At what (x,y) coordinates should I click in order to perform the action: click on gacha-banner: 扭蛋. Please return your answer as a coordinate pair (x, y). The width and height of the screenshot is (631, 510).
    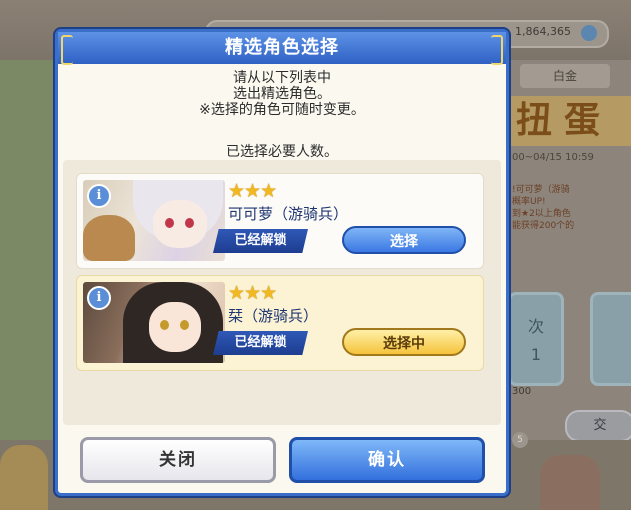
    Looking at the image, I should click on (570, 121).